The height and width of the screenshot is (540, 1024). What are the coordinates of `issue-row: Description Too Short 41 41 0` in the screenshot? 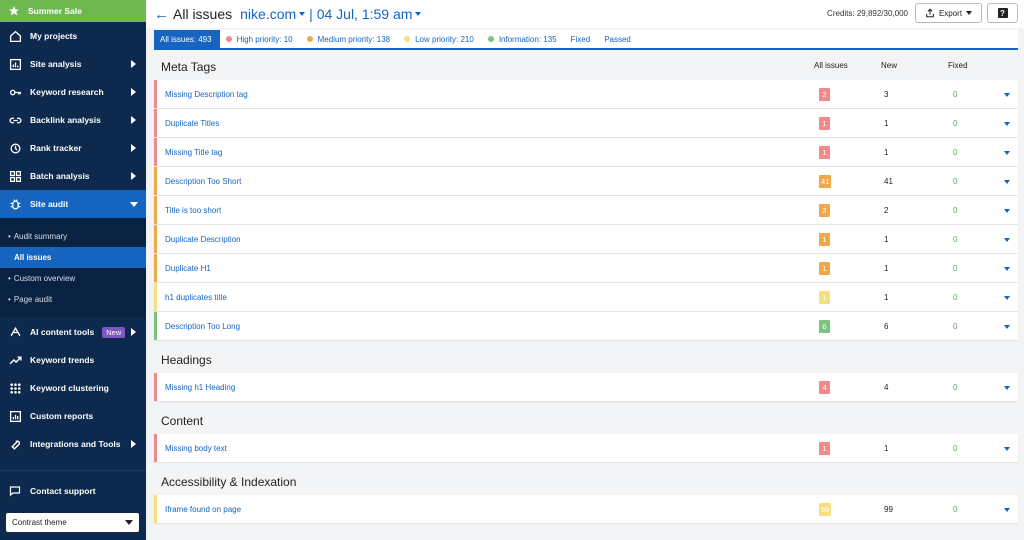 It's located at (586, 181).